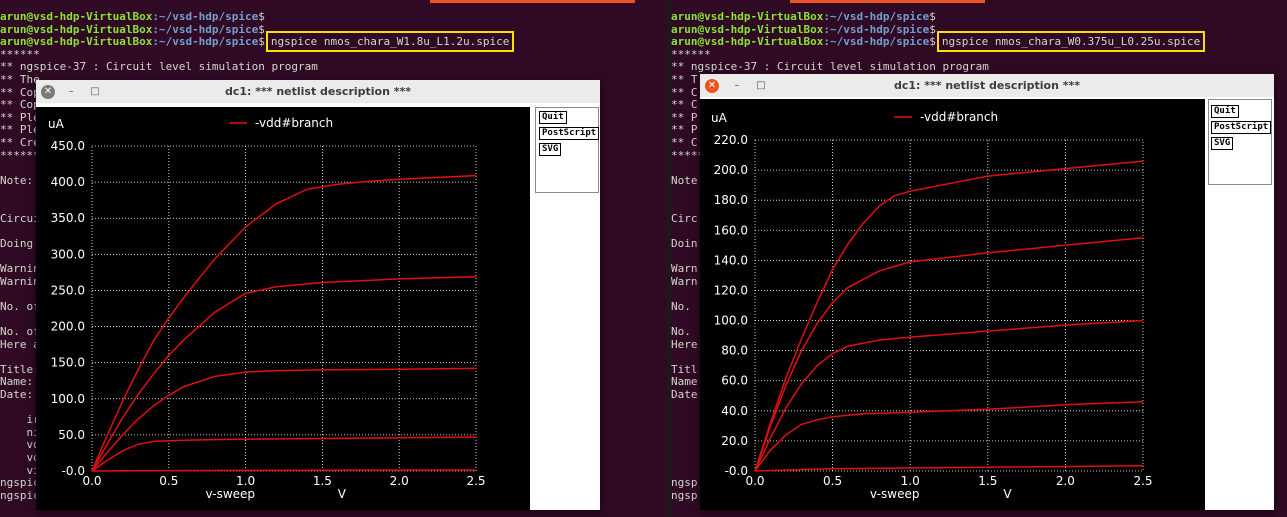 This screenshot has width=1287, height=517. What do you see at coordinates (684, 243) in the screenshot?
I see `terminal-output-line: Doin` at bounding box center [684, 243].